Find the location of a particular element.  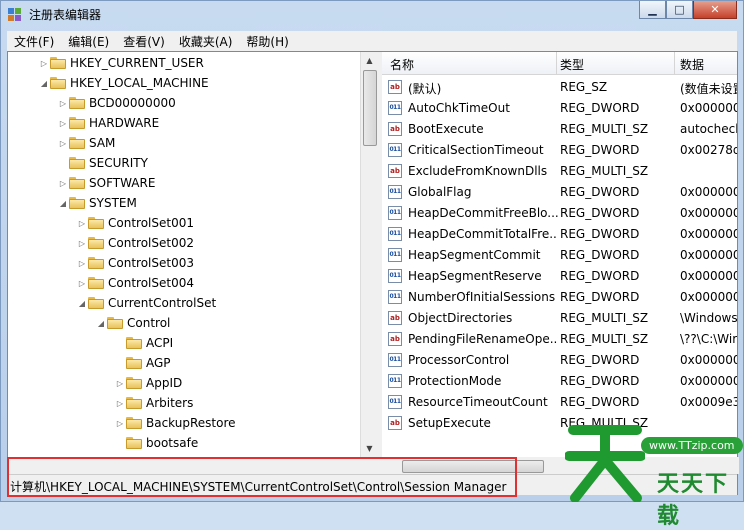

value-name: SetupExecute is located at coordinates (449, 423).